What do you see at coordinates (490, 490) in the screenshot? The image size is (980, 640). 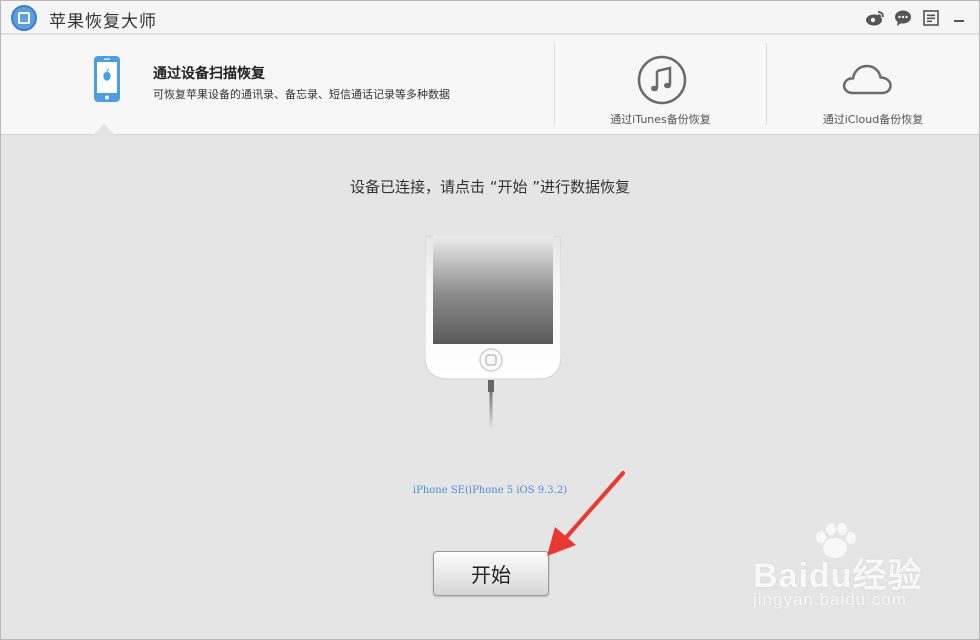 I see `device-model-label: iPhone SE(iPhone 5 iOS 9.3.2)` at bounding box center [490, 490].